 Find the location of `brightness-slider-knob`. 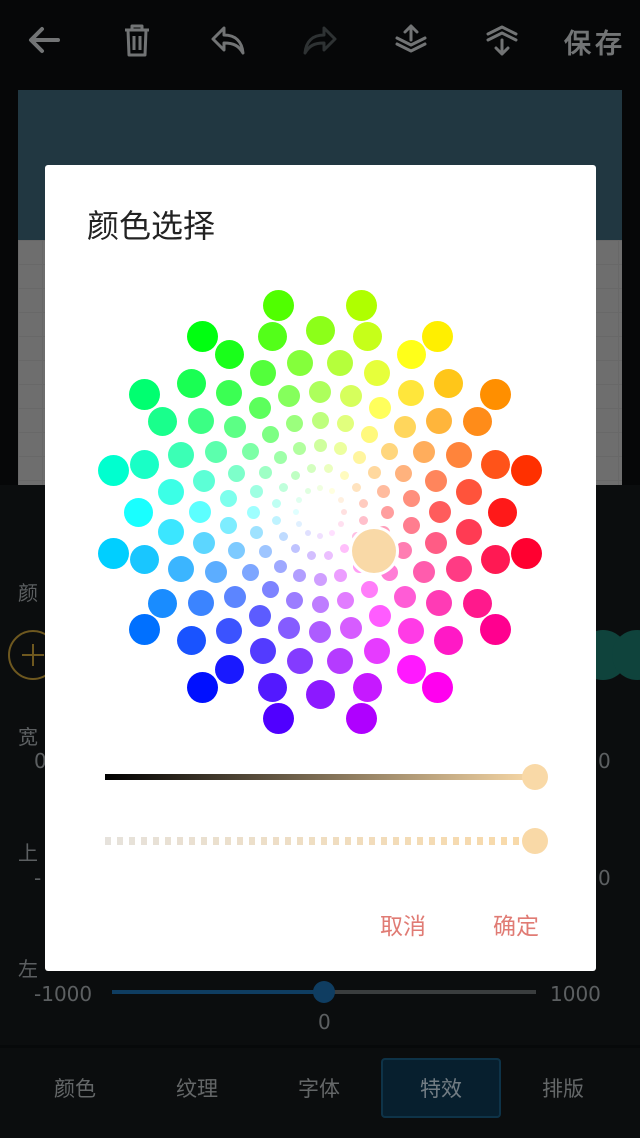

brightness-slider-knob is located at coordinates (535, 777).